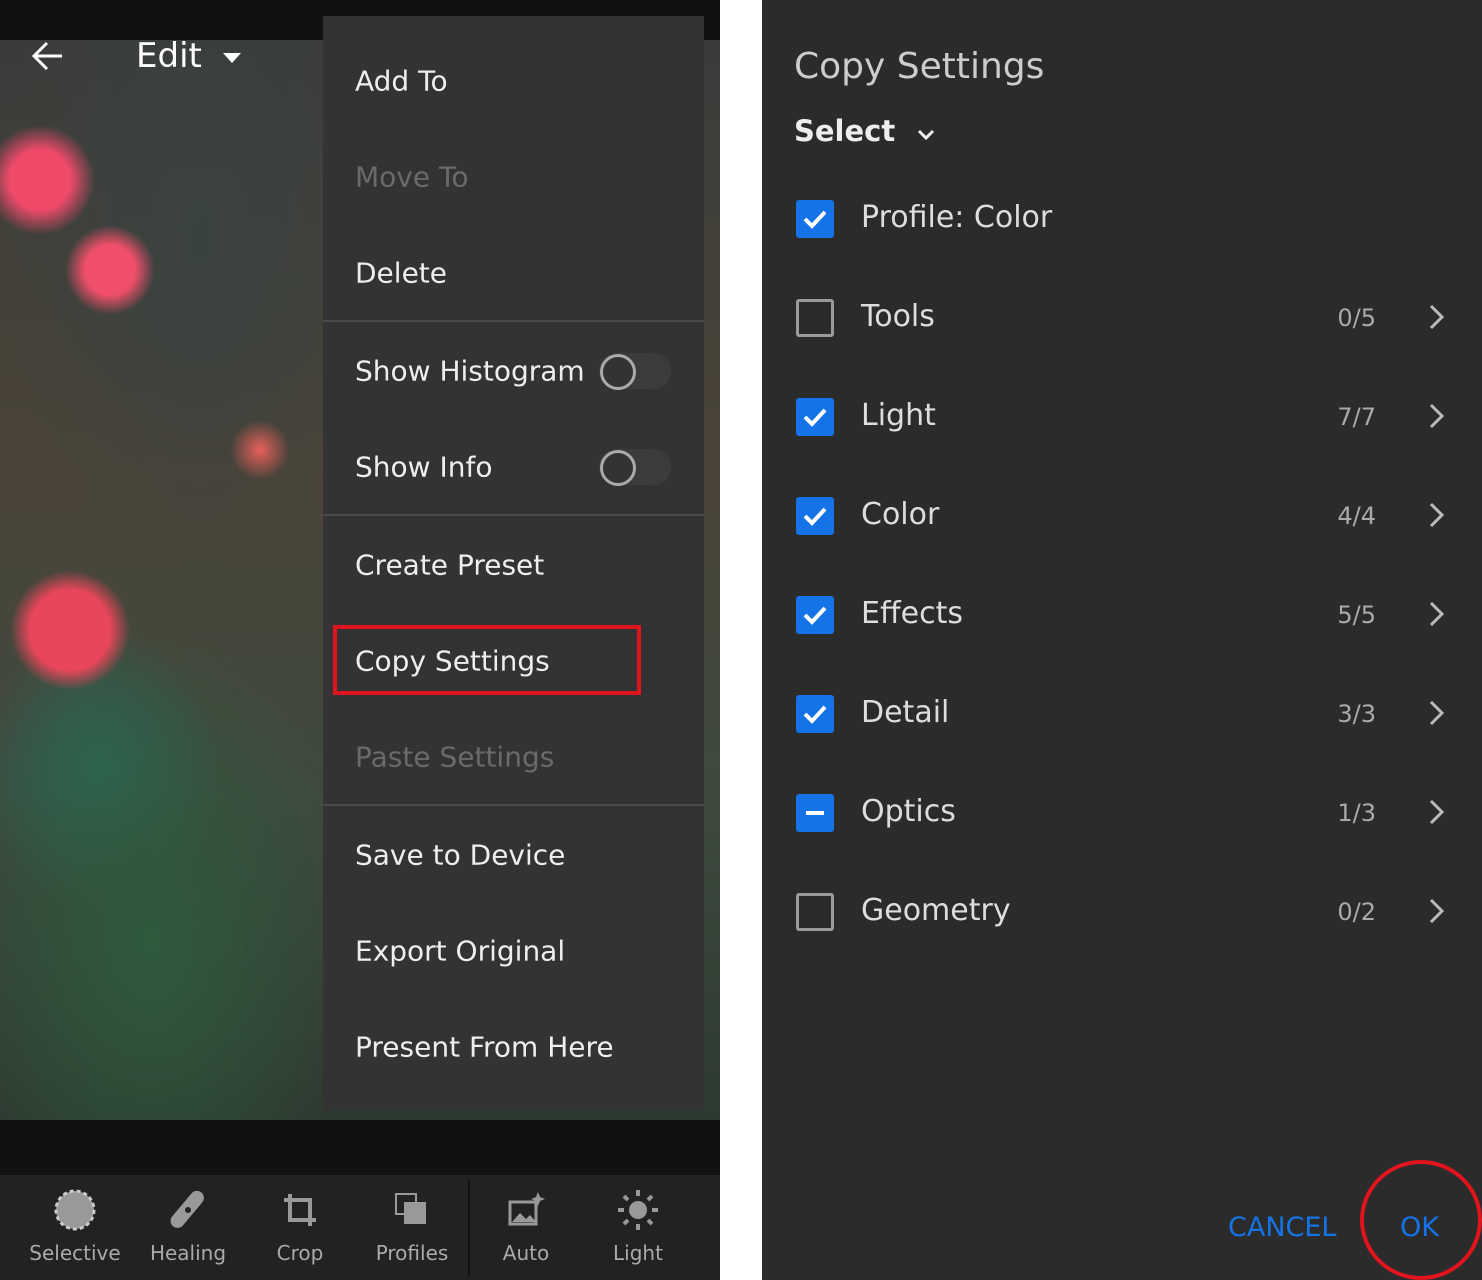  I want to click on edit-mode-label: Edit, so click(169, 56).